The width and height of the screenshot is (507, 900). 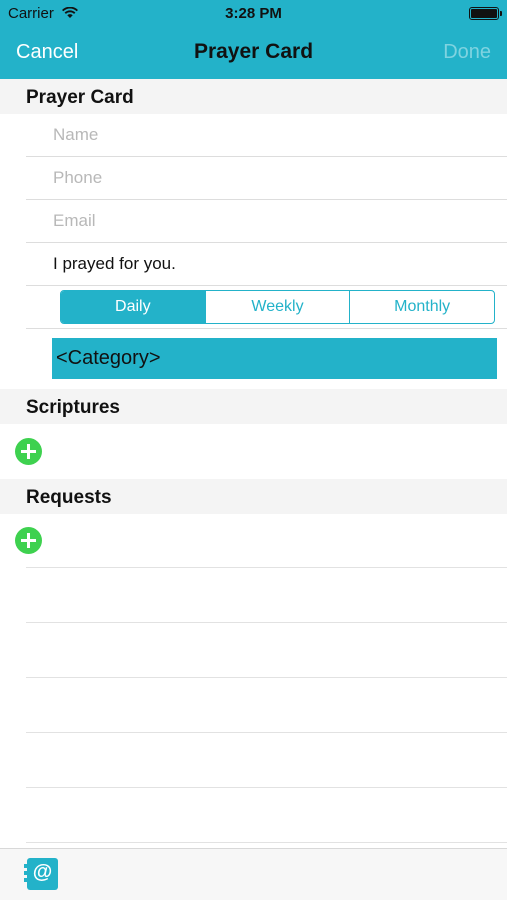 I want to click on segment-monthly: Monthly, so click(x=421, y=307).